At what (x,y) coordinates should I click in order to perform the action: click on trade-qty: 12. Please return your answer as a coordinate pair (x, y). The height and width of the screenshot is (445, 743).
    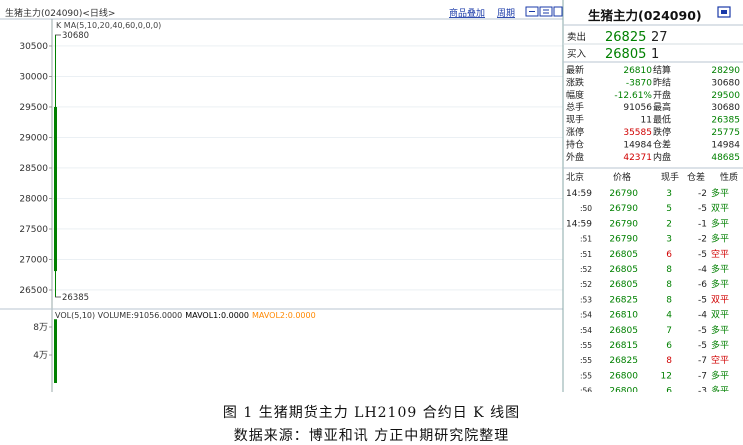
    Looking at the image, I should click on (666, 376).